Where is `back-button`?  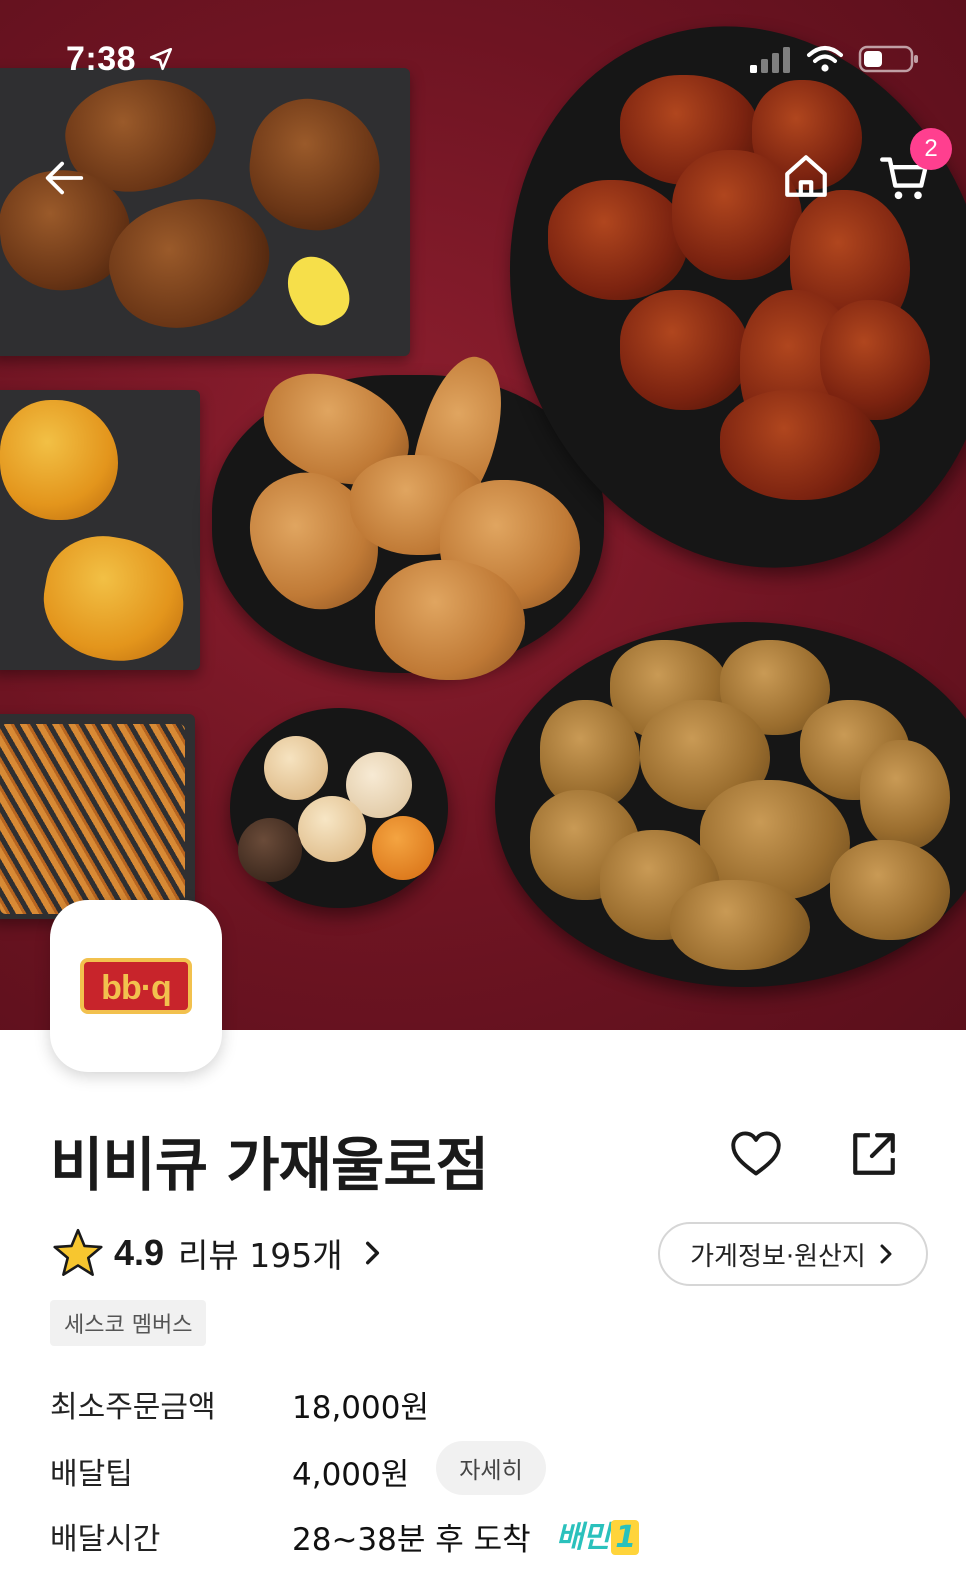
back-button is located at coordinates (64, 178).